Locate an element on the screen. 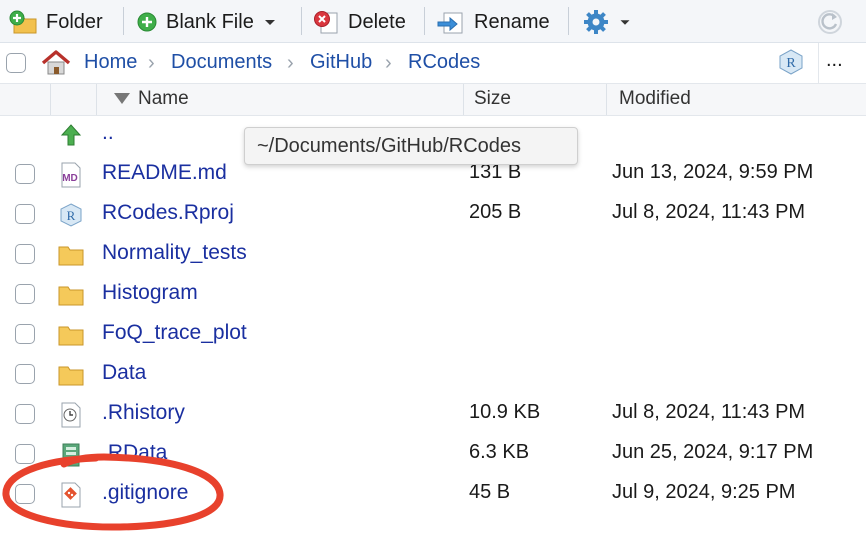  parent-directory-link: .. is located at coordinates (108, 133).